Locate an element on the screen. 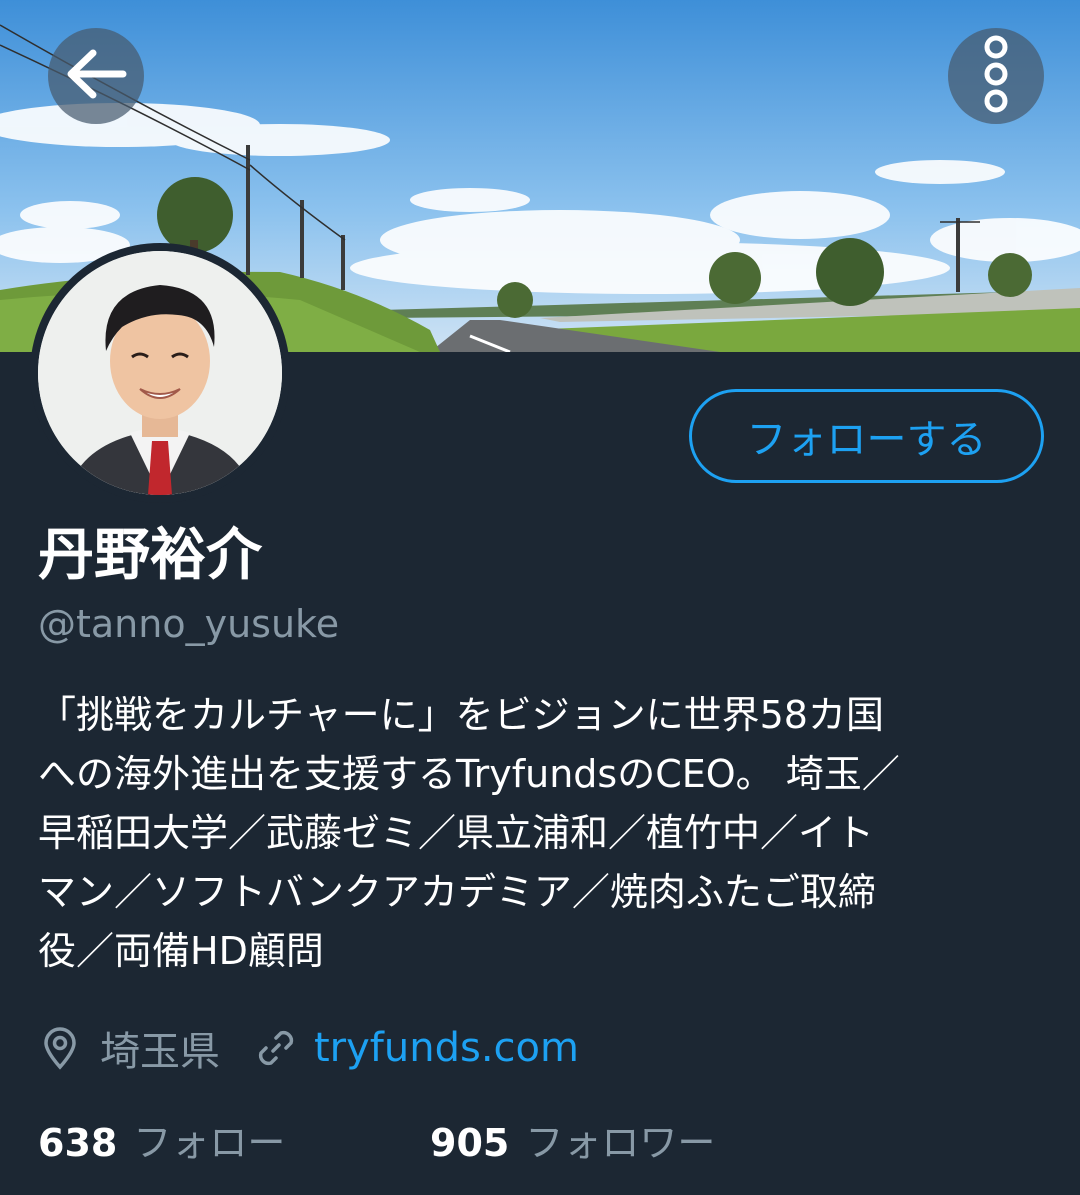 Image resolution: width=1080 pixels, height=1195 pixels. arrow-left-icon is located at coordinates (96, 76).